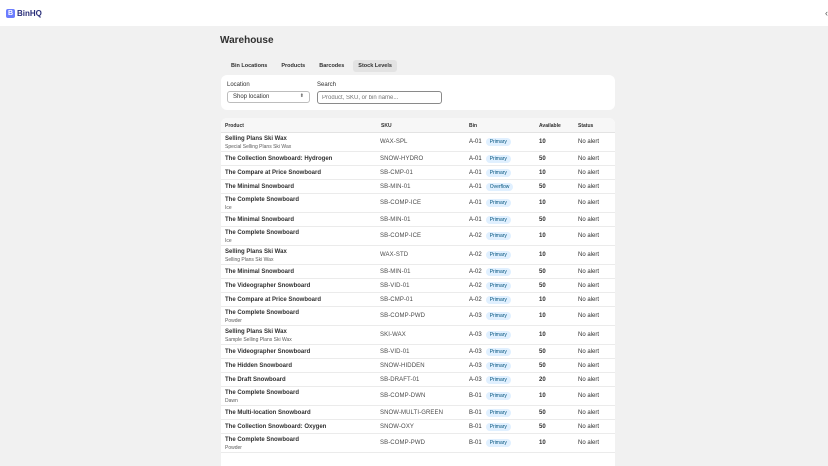  I want to click on sku-cell: SB-COMP-ICE, so click(401, 236).